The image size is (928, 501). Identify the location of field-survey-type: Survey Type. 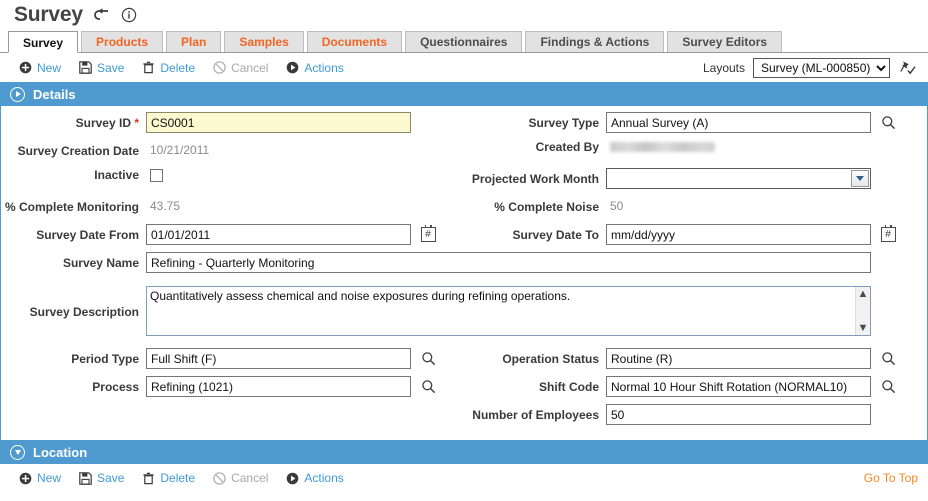
(694, 122).